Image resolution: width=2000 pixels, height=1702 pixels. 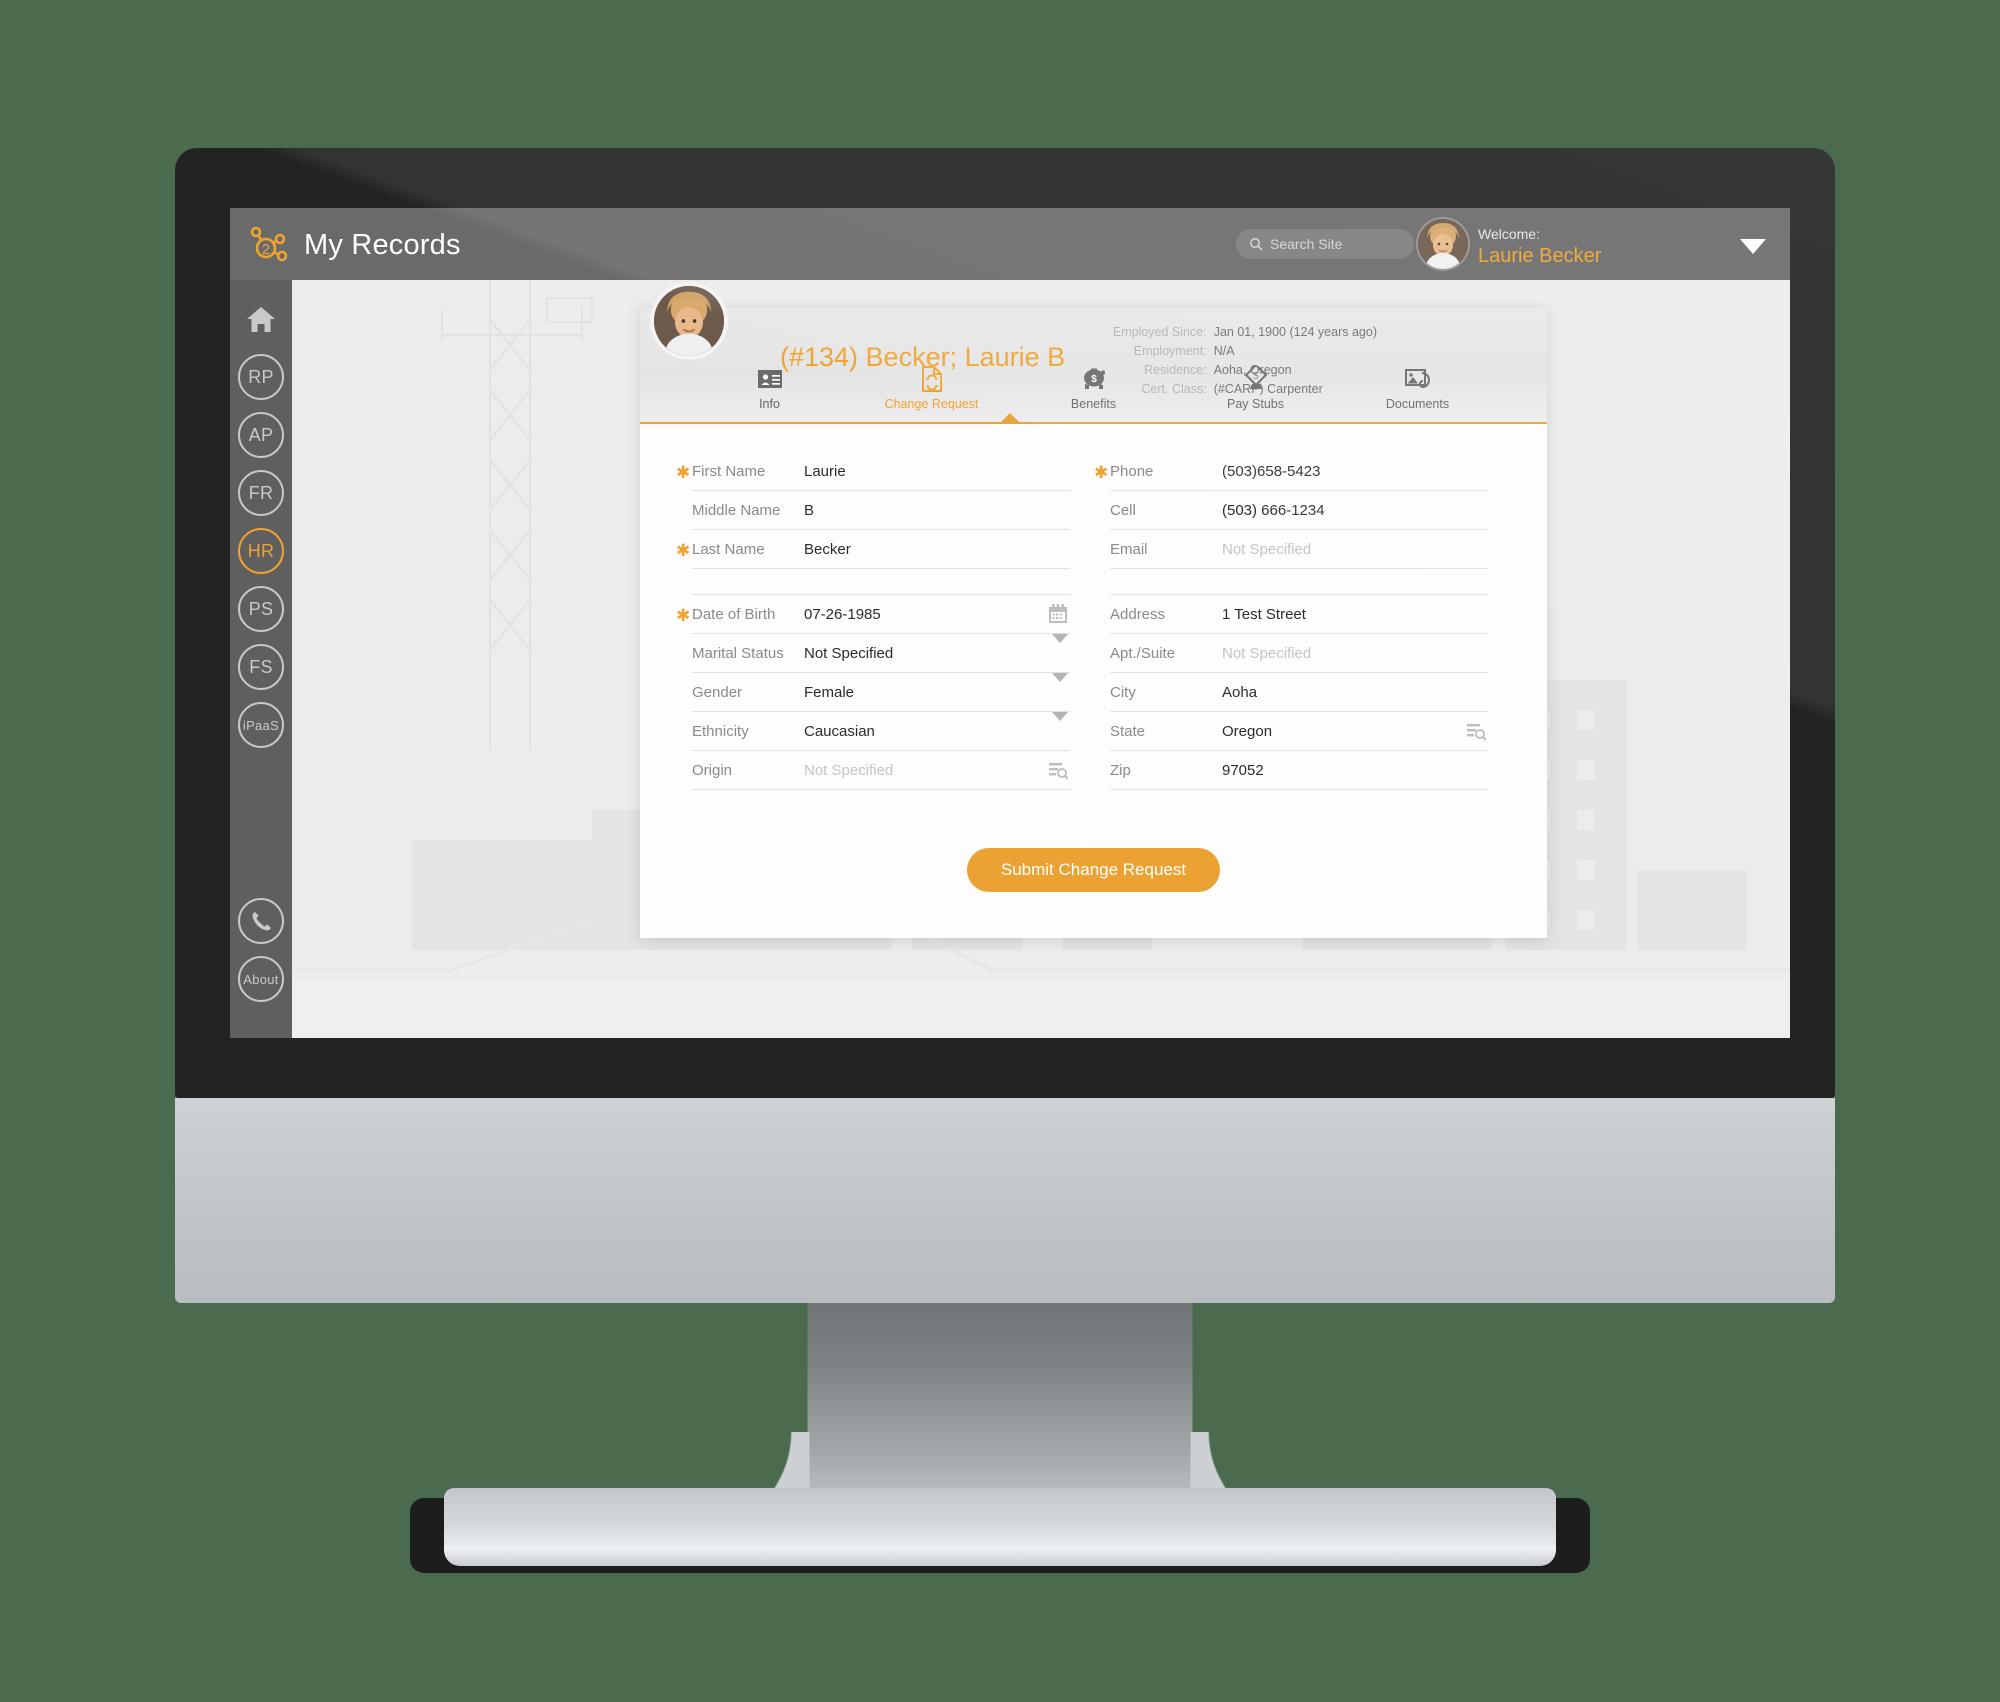 I want to click on field-label: Gender, so click(x=717, y=692).